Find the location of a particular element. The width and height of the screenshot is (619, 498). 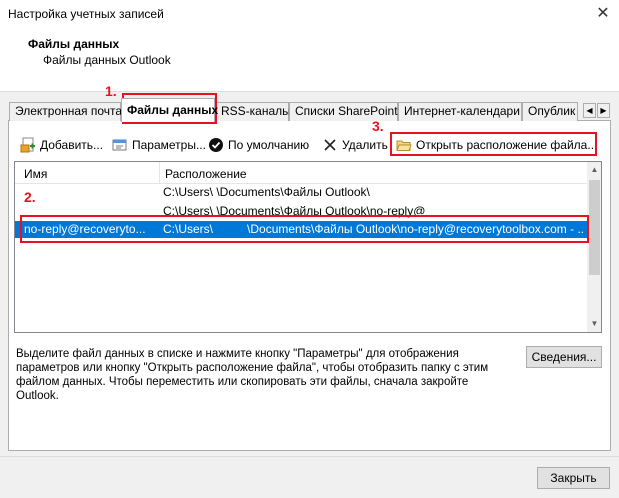

set-default-button: По умолчанию is located at coordinates (258, 145).